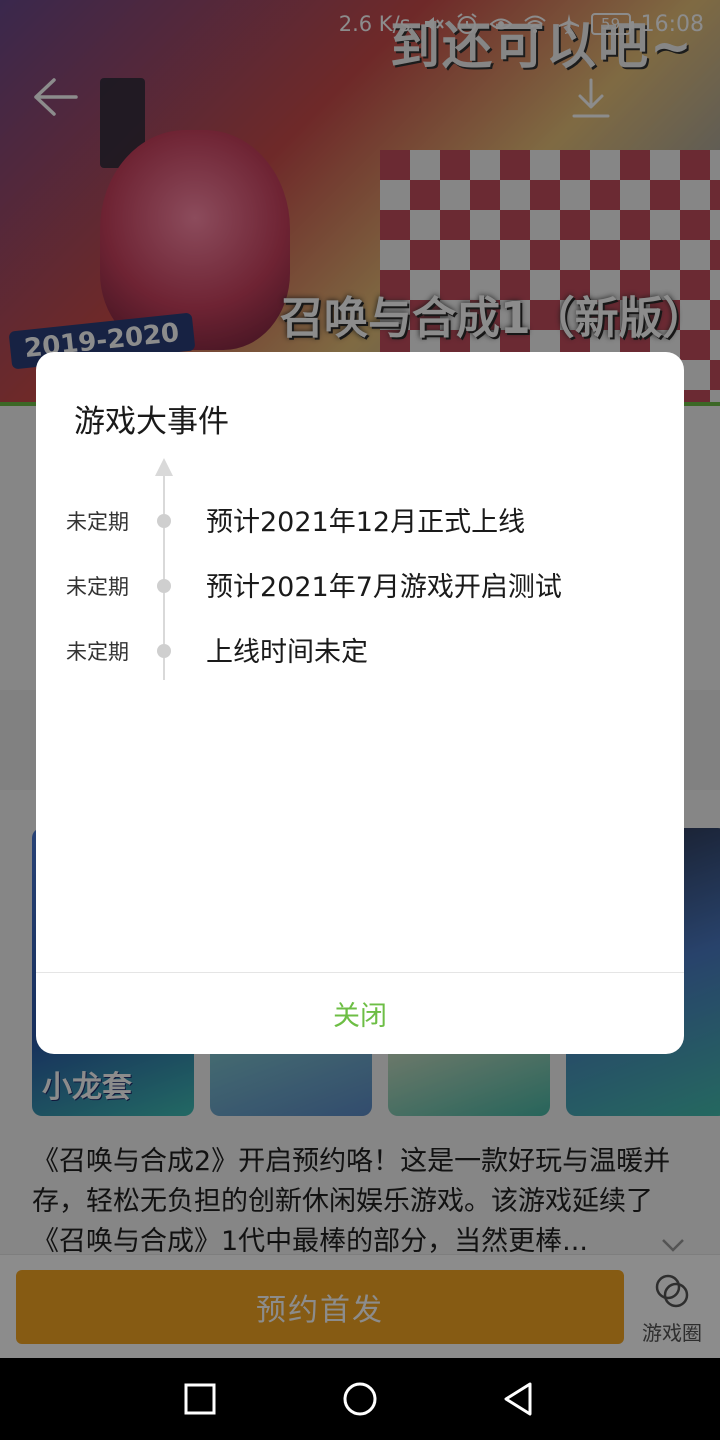  What do you see at coordinates (200, 1399) in the screenshot?
I see `recent-apps-icon` at bounding box center [200, 1399].